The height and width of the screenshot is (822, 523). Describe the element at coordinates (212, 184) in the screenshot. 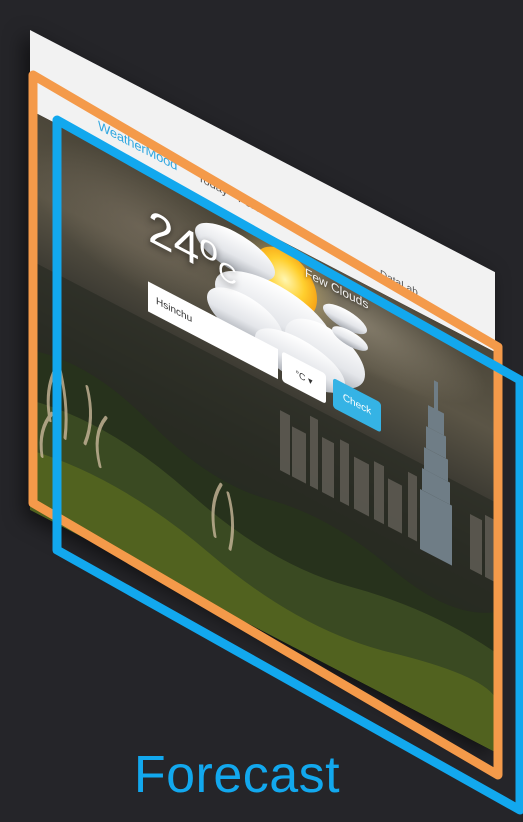

I see `nav-today: Today` at that location.